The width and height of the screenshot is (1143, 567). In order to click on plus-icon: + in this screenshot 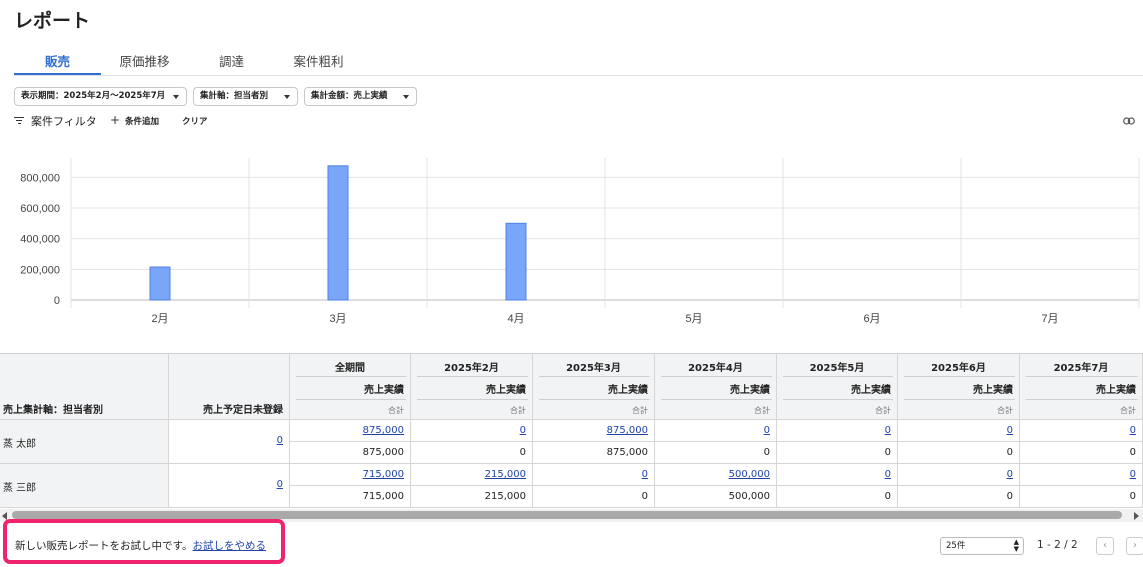, I will do `click(115, 120)`.